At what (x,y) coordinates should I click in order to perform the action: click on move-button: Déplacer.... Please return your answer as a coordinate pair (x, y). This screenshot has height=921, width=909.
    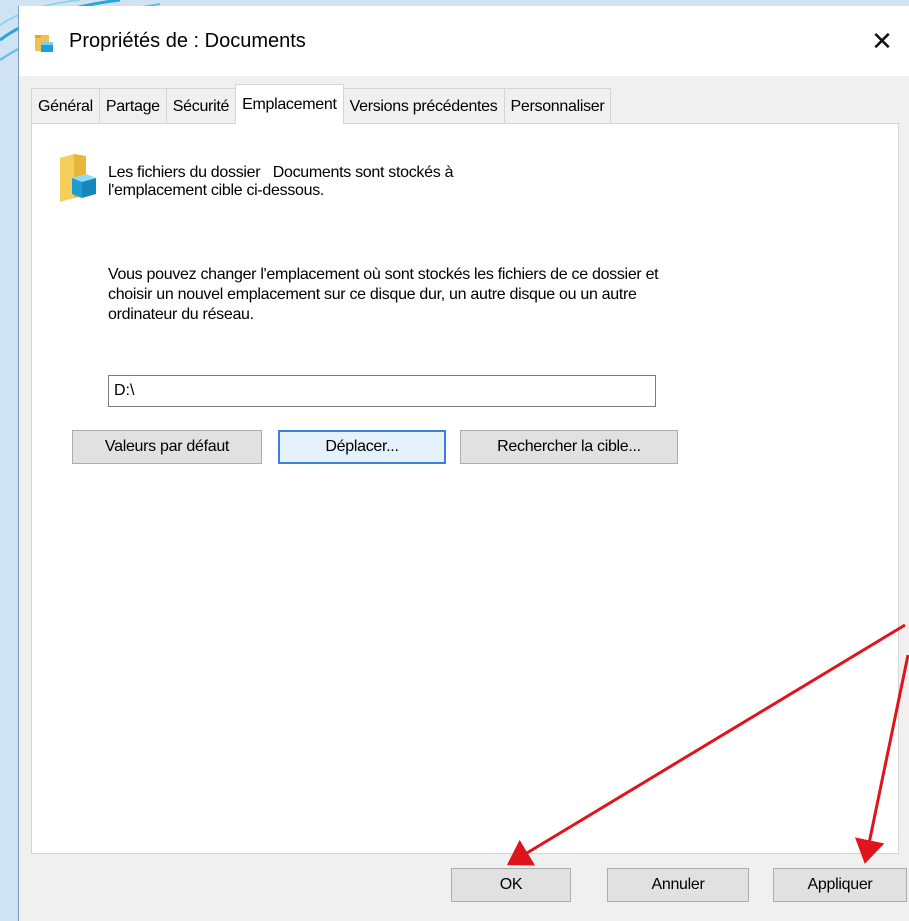
    Looking at the image, I should click on (362, 447).